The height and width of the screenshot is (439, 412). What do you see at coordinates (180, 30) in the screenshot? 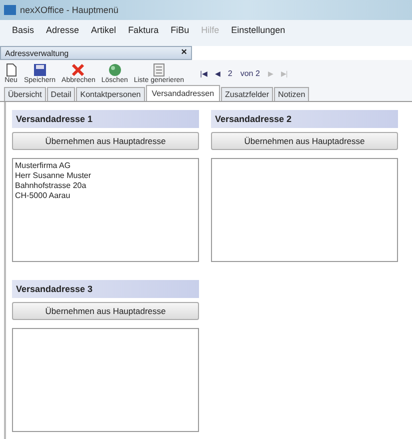
I see `menu-item: FiBu` at bounding box center [180, 30].